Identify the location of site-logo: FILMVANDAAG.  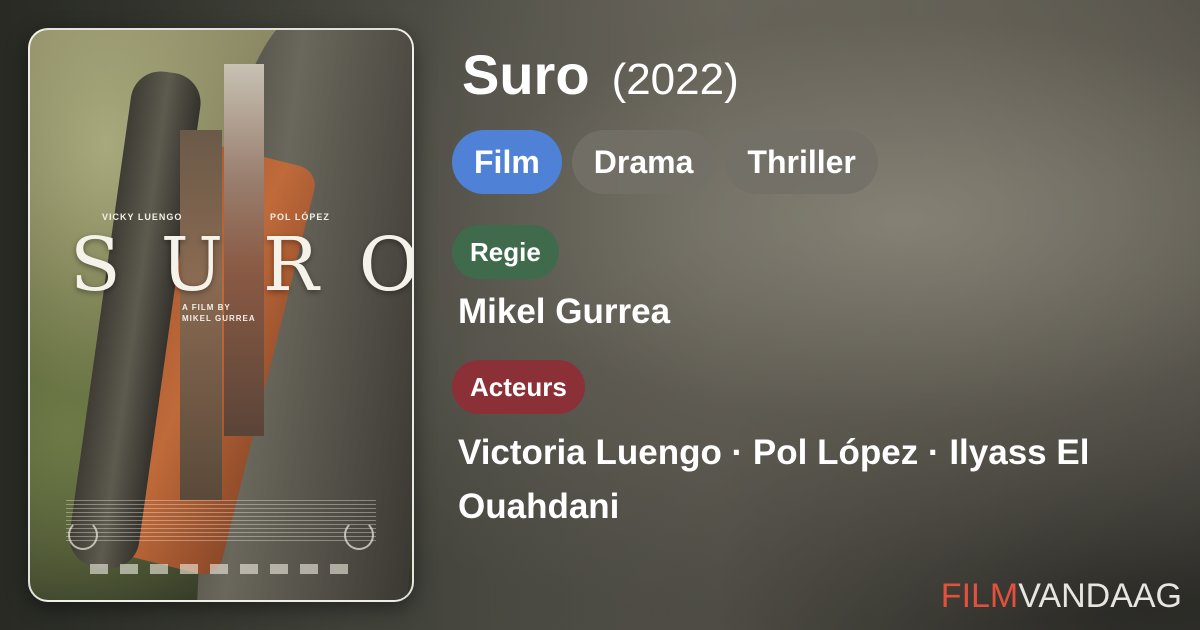
(1061, 596).